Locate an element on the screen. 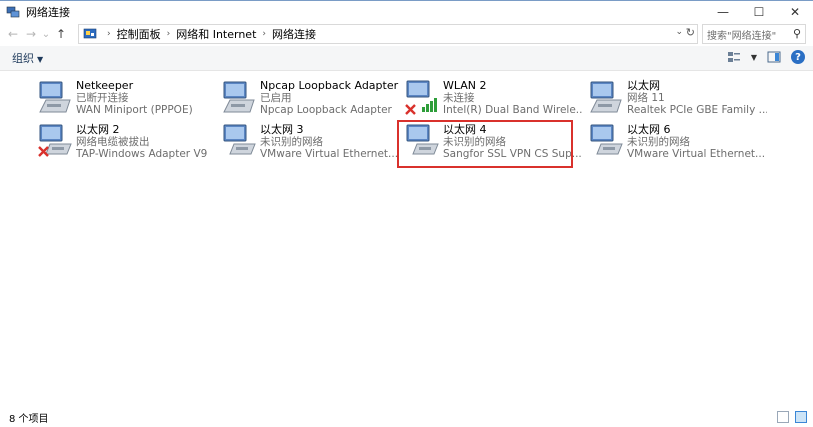  connection-status: 已断开连接 is located at coordinates (102, 98).